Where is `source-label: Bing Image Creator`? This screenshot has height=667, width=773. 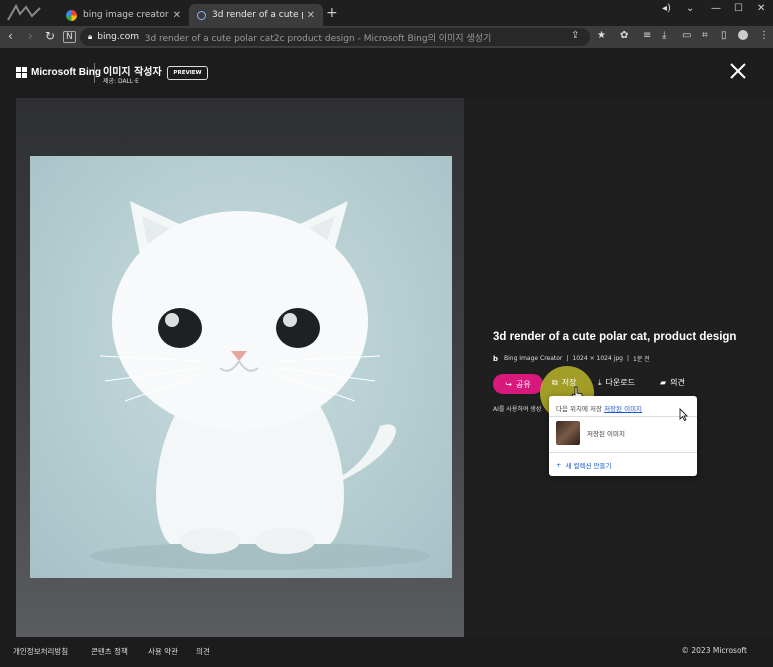
source-label: Bing Image Creator is located at coordinates (533, 358).